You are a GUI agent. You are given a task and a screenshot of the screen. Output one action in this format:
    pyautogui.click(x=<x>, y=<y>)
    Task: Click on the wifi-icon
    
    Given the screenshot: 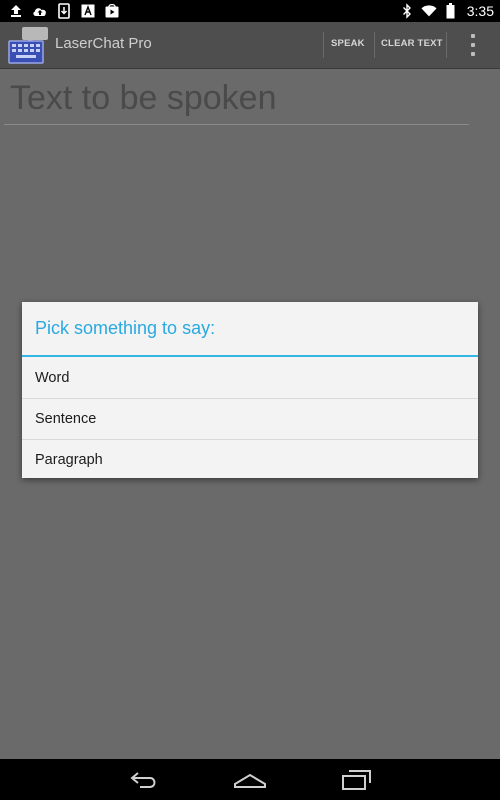 What is the action you would take?
    pyautogui.click(x=429, y=11)
    